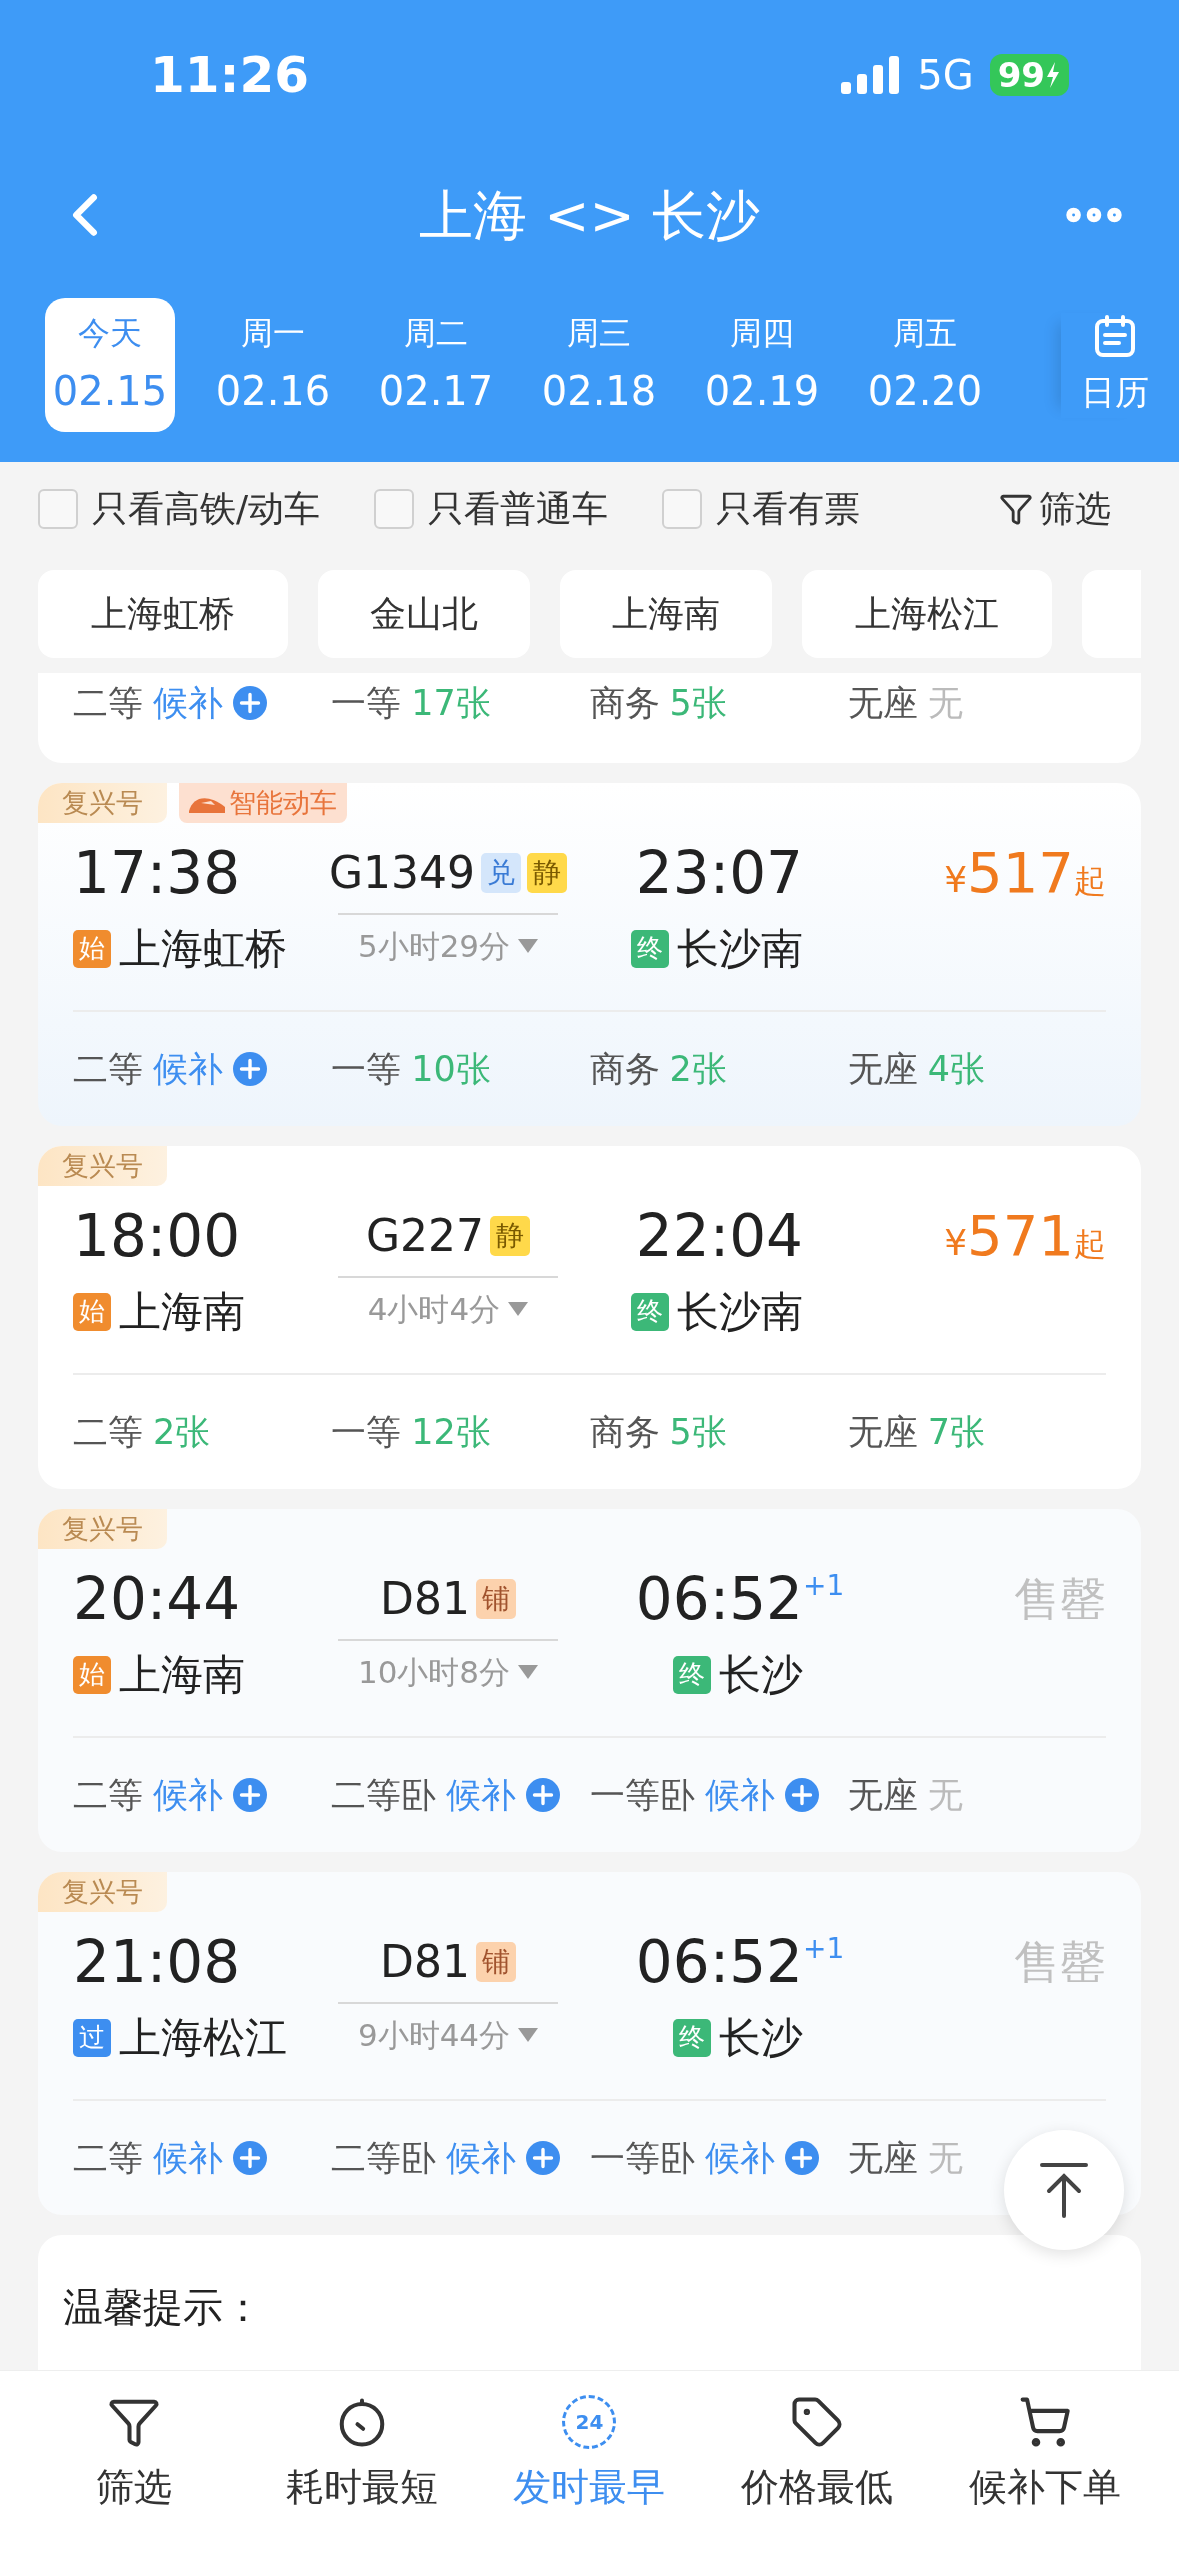  I want to click on sort-tab: 筛选, so click(134, 2475).